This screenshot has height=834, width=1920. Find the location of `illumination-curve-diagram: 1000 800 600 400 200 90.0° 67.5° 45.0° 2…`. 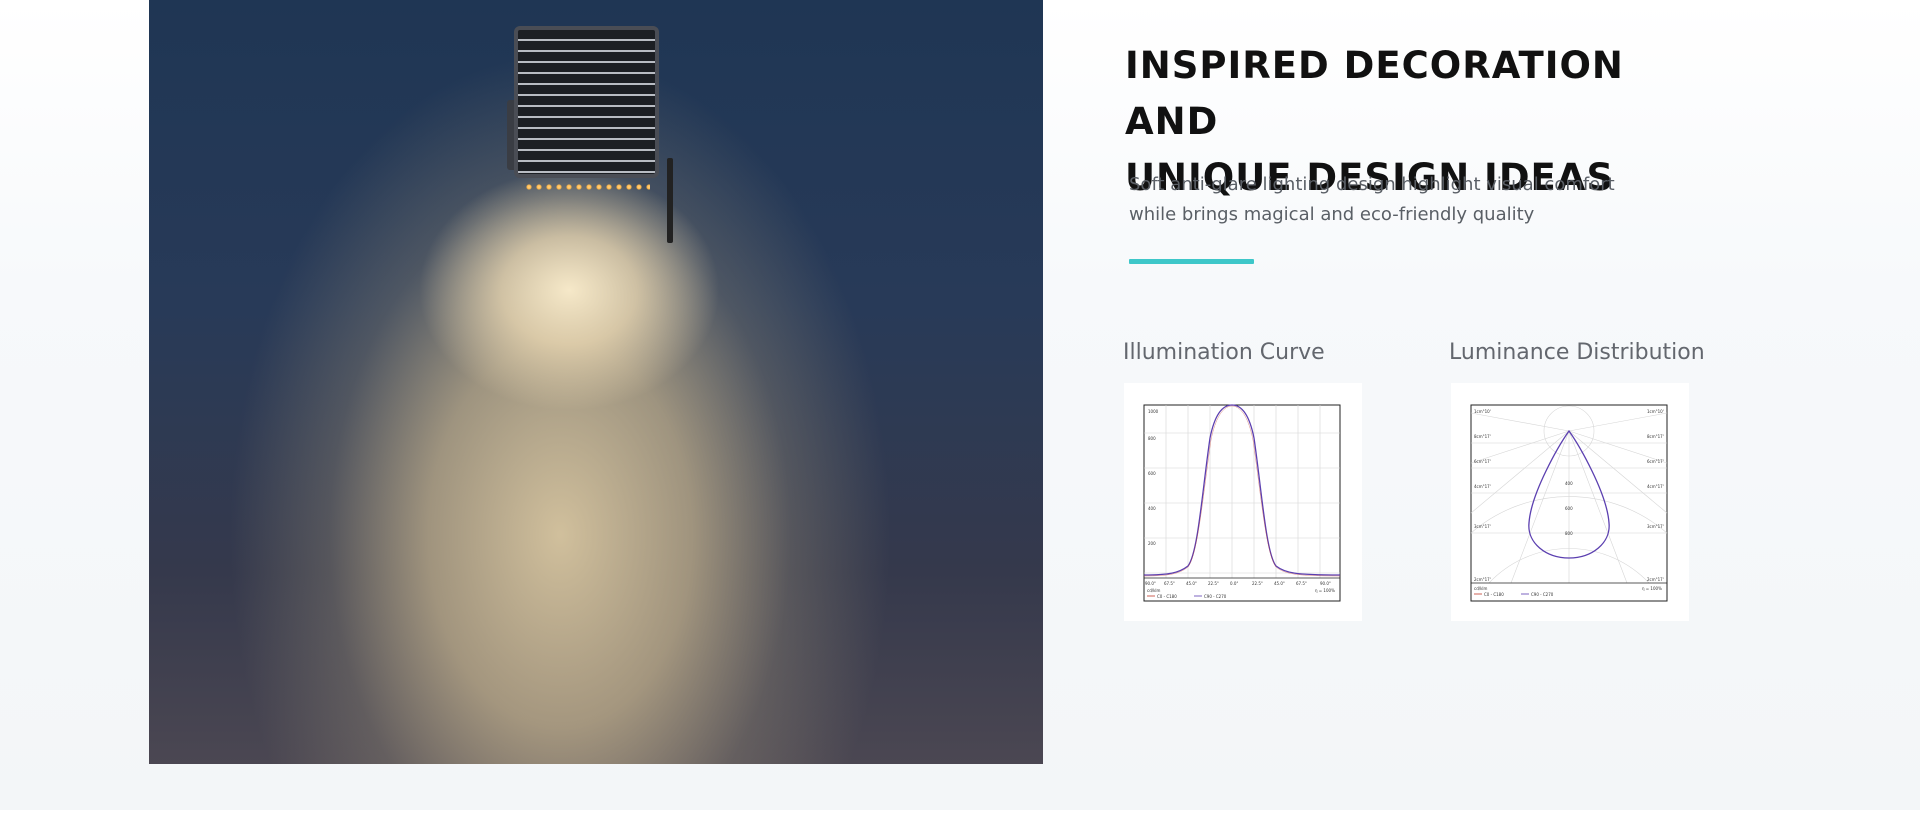

illumination-curve-diagram: 1000 800 600 400 200 90.0° 67.5° 45.0° 2… is located at coordinates (1242, 503).